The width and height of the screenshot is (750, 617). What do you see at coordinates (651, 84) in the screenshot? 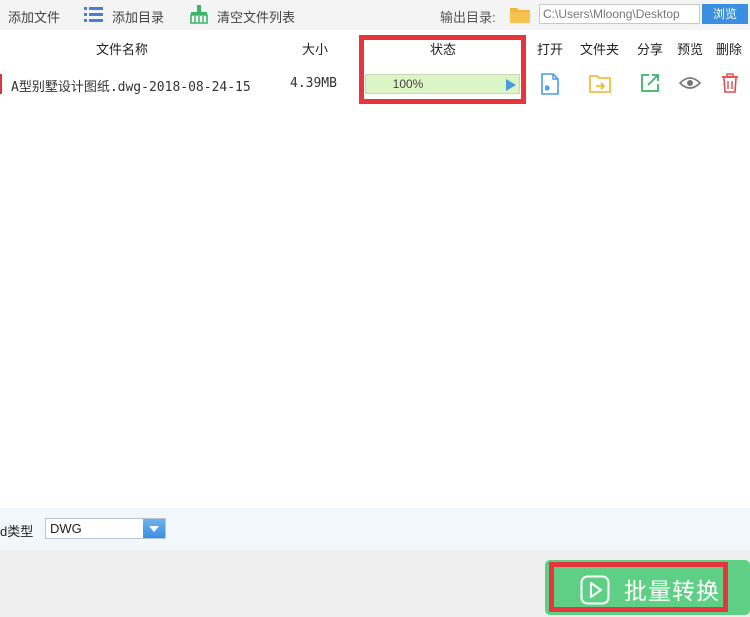
I see `share-icon` at bounding box center [651, 84].